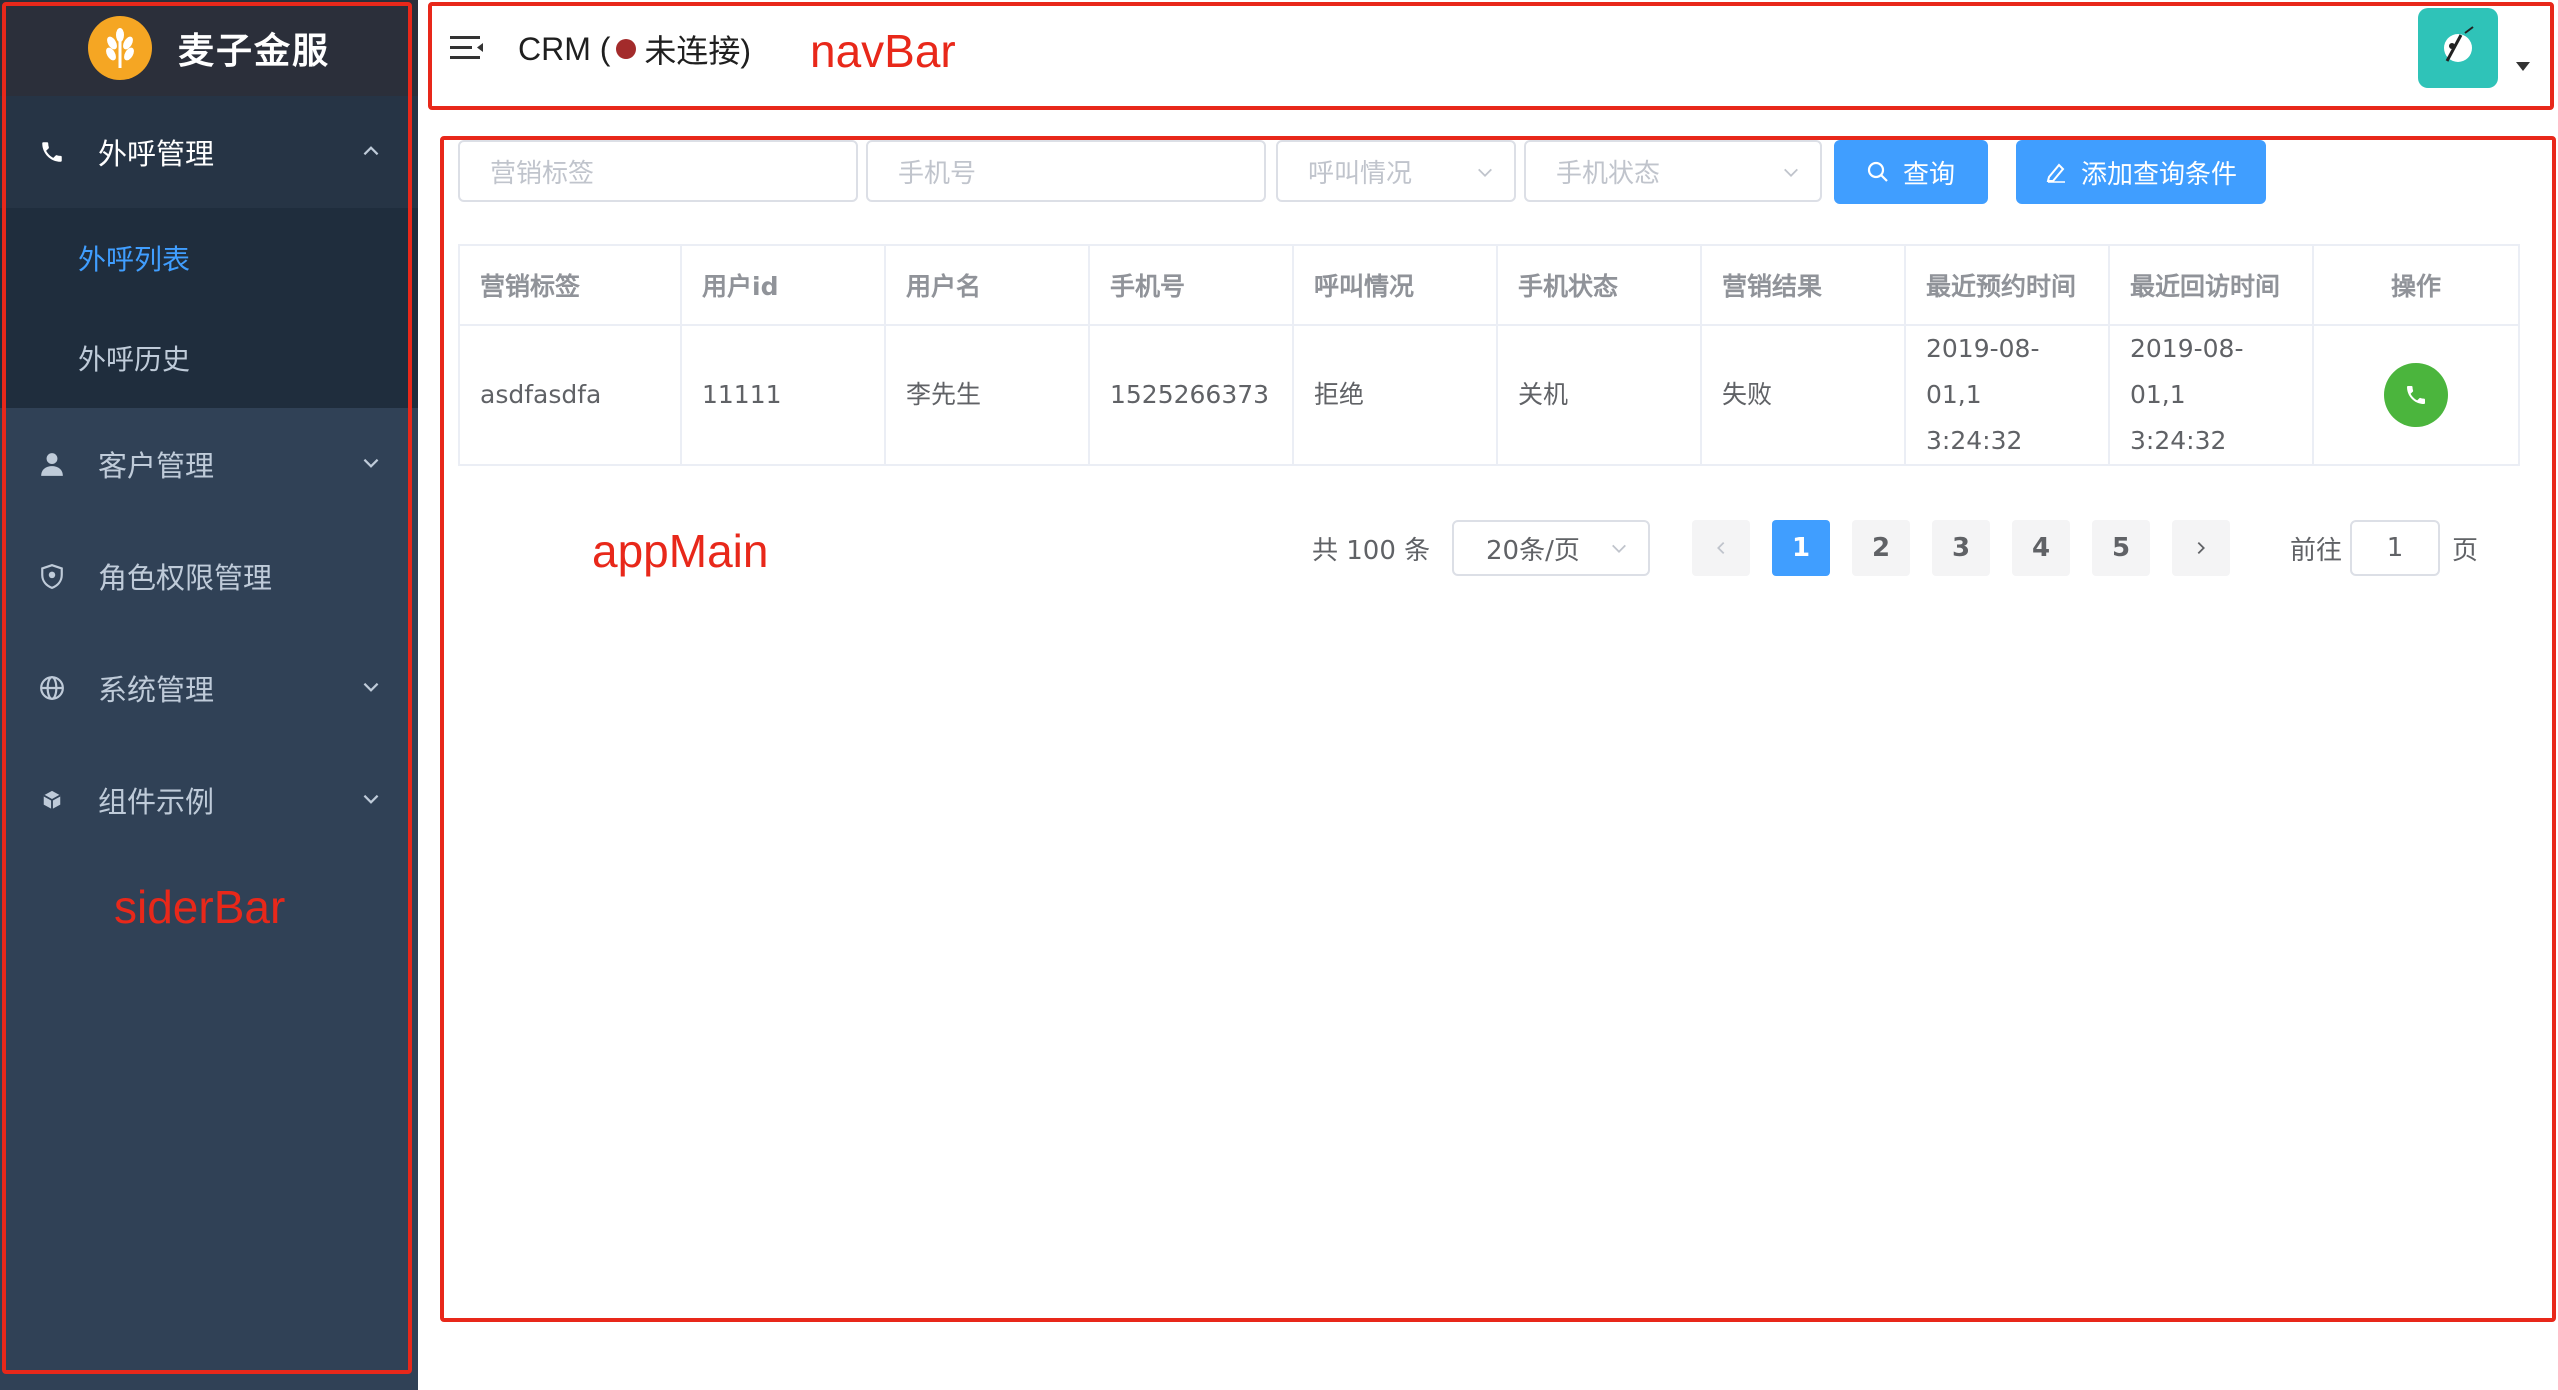 Image resolution: width=2558 pixels, height=1390 pixels. Describe the element at coordinates (1608, 173) in the screenshot. I see `phone-status-placeholder: 手机状态` at that location.